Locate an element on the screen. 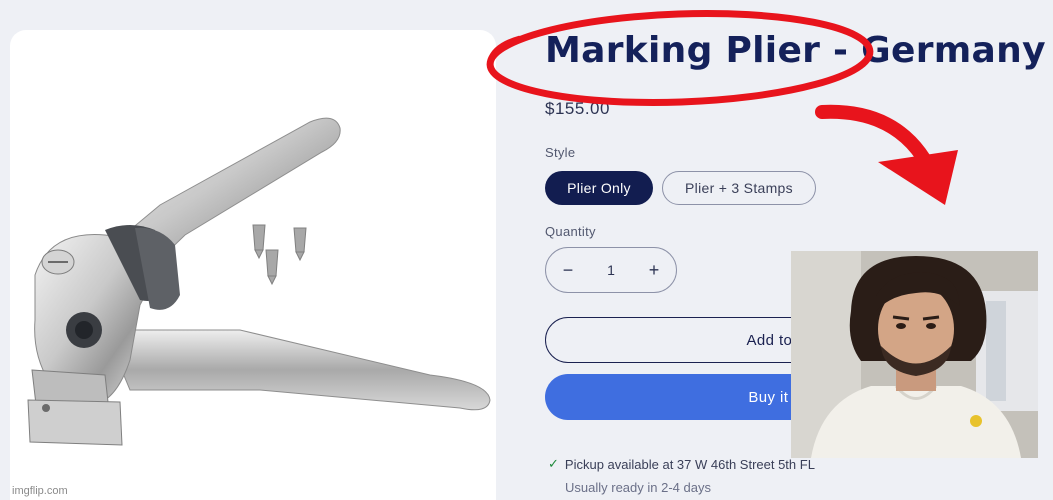  imgflip-watermark: imgflip.com is located at coordinates (40, 491).